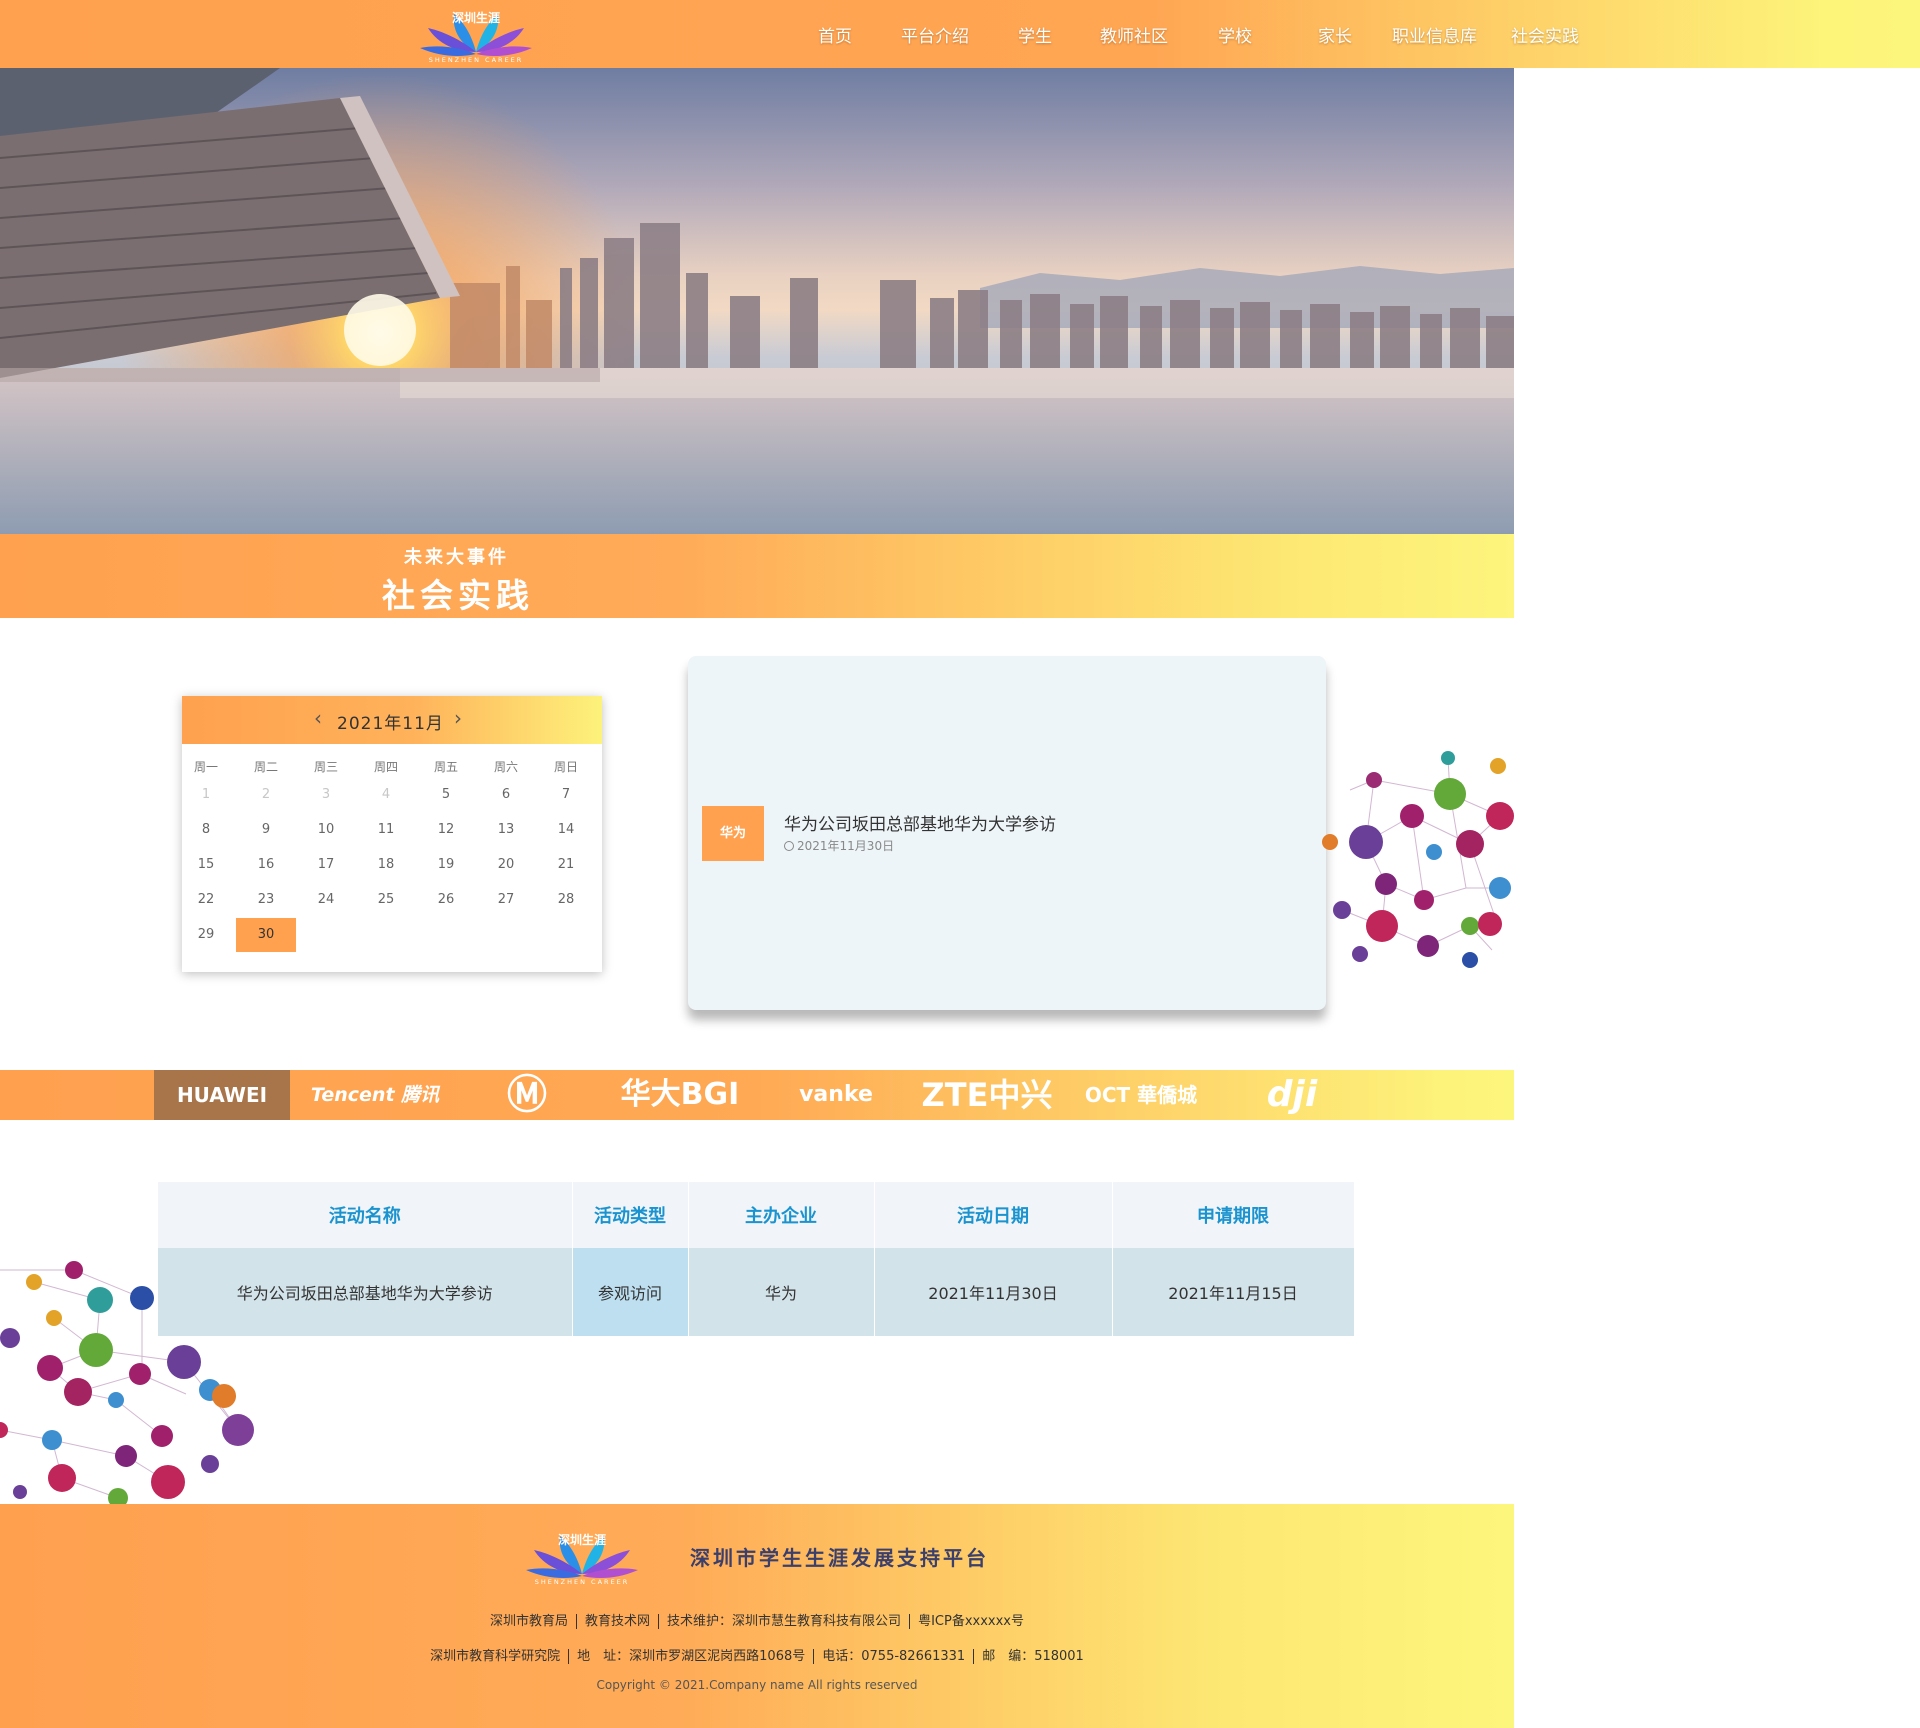  I want to click on calendar-weekday: 周日, so click(565, 767).